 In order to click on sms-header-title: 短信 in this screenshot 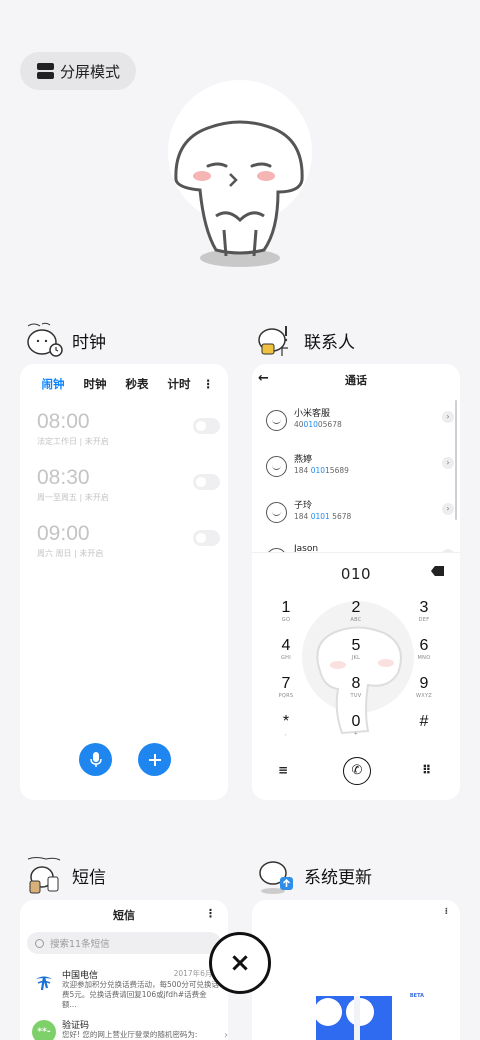, I will do `click(124, 915)`.